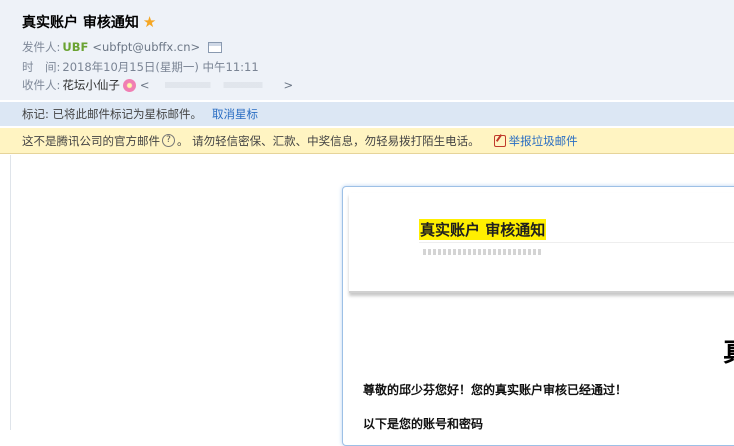 The height and width of the screenshot is (446, 734). I want to click on time-value: 2018年10月15日(星期一) 中午11:11, so click(160, 67).